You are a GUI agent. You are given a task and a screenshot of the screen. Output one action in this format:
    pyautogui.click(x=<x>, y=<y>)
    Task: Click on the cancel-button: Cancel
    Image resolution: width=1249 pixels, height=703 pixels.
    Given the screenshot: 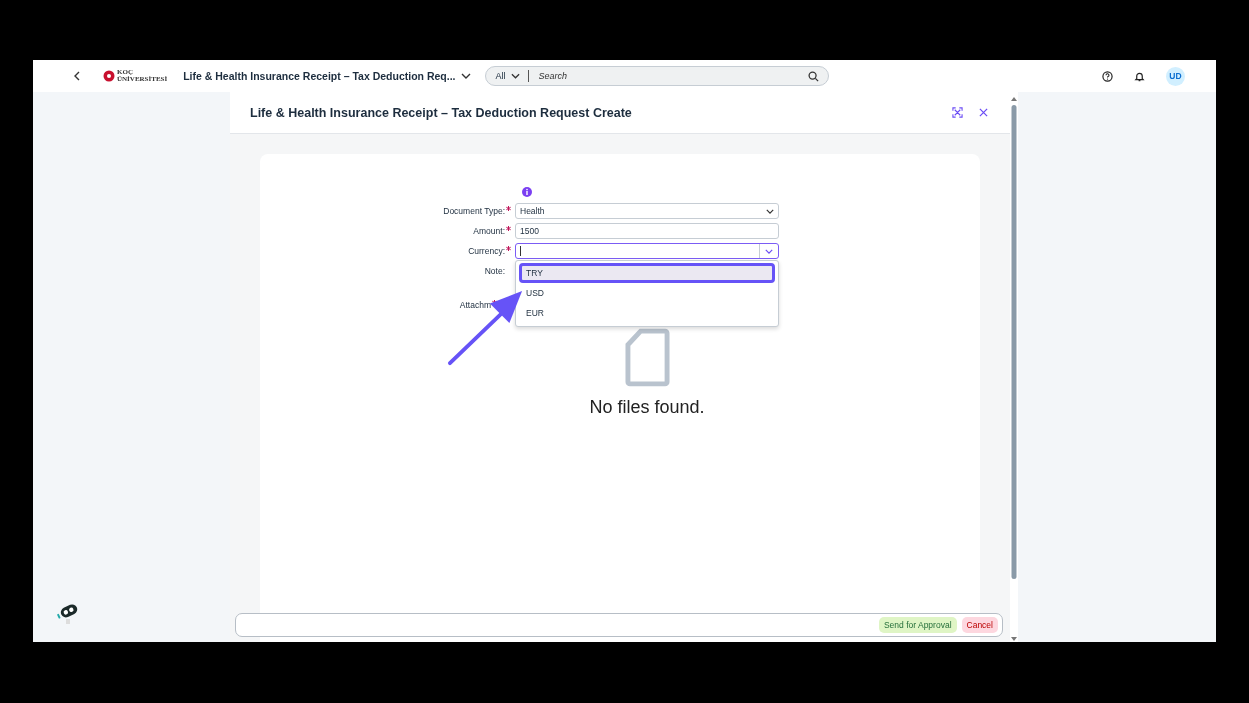 What is the action you would take?
    pyautogui.click(x=979, y=625)
    